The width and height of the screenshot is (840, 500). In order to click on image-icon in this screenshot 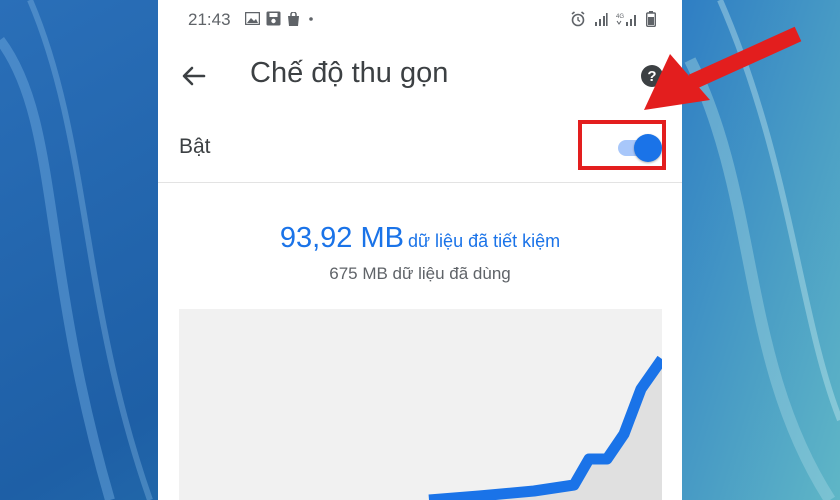, I will do `click(252, 18)`.